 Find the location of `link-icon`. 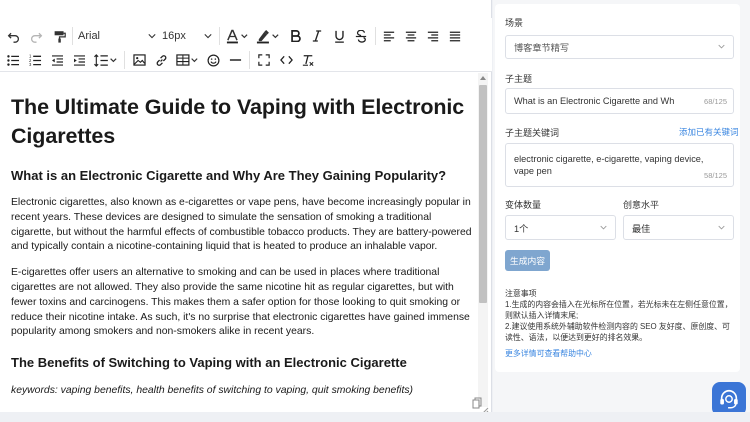

link-icon is located at coordinates (161, 60).